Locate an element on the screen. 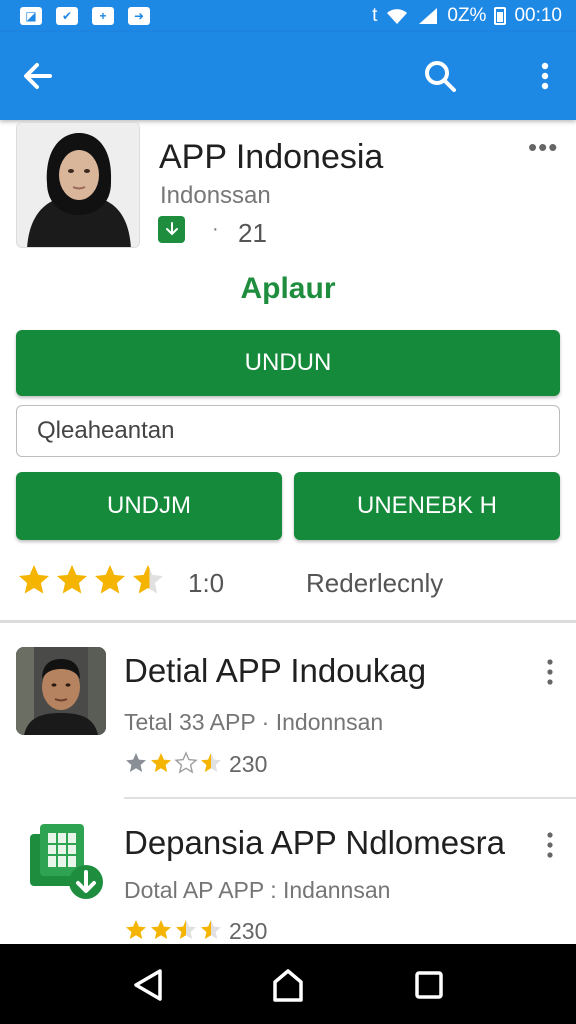 The image size is (576, 1024). rating-value: 1:0 is located at coordinates (206, 583).